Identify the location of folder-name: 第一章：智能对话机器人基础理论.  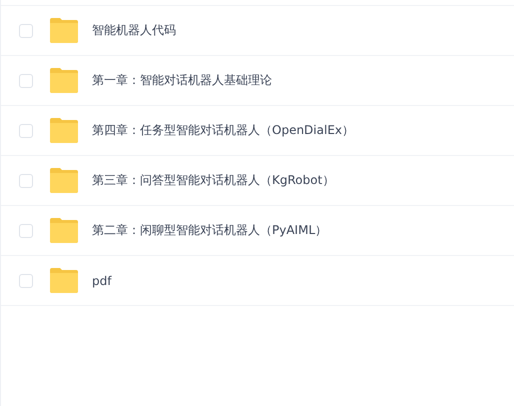
(182, 80).